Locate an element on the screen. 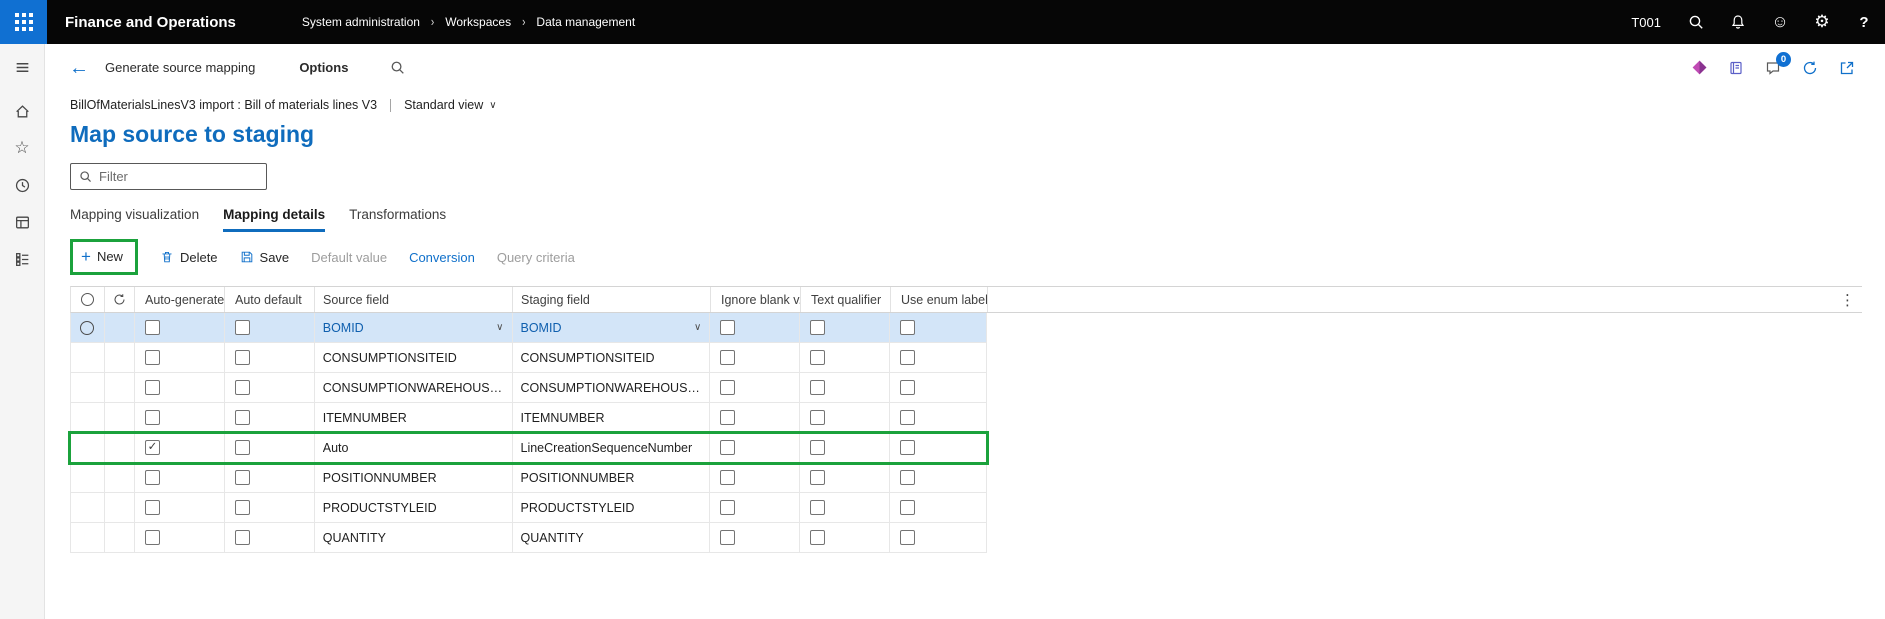 The width and height of the screenshot is (1885, 619). source-field-cell: Auto is located at coordinates (414, 447).